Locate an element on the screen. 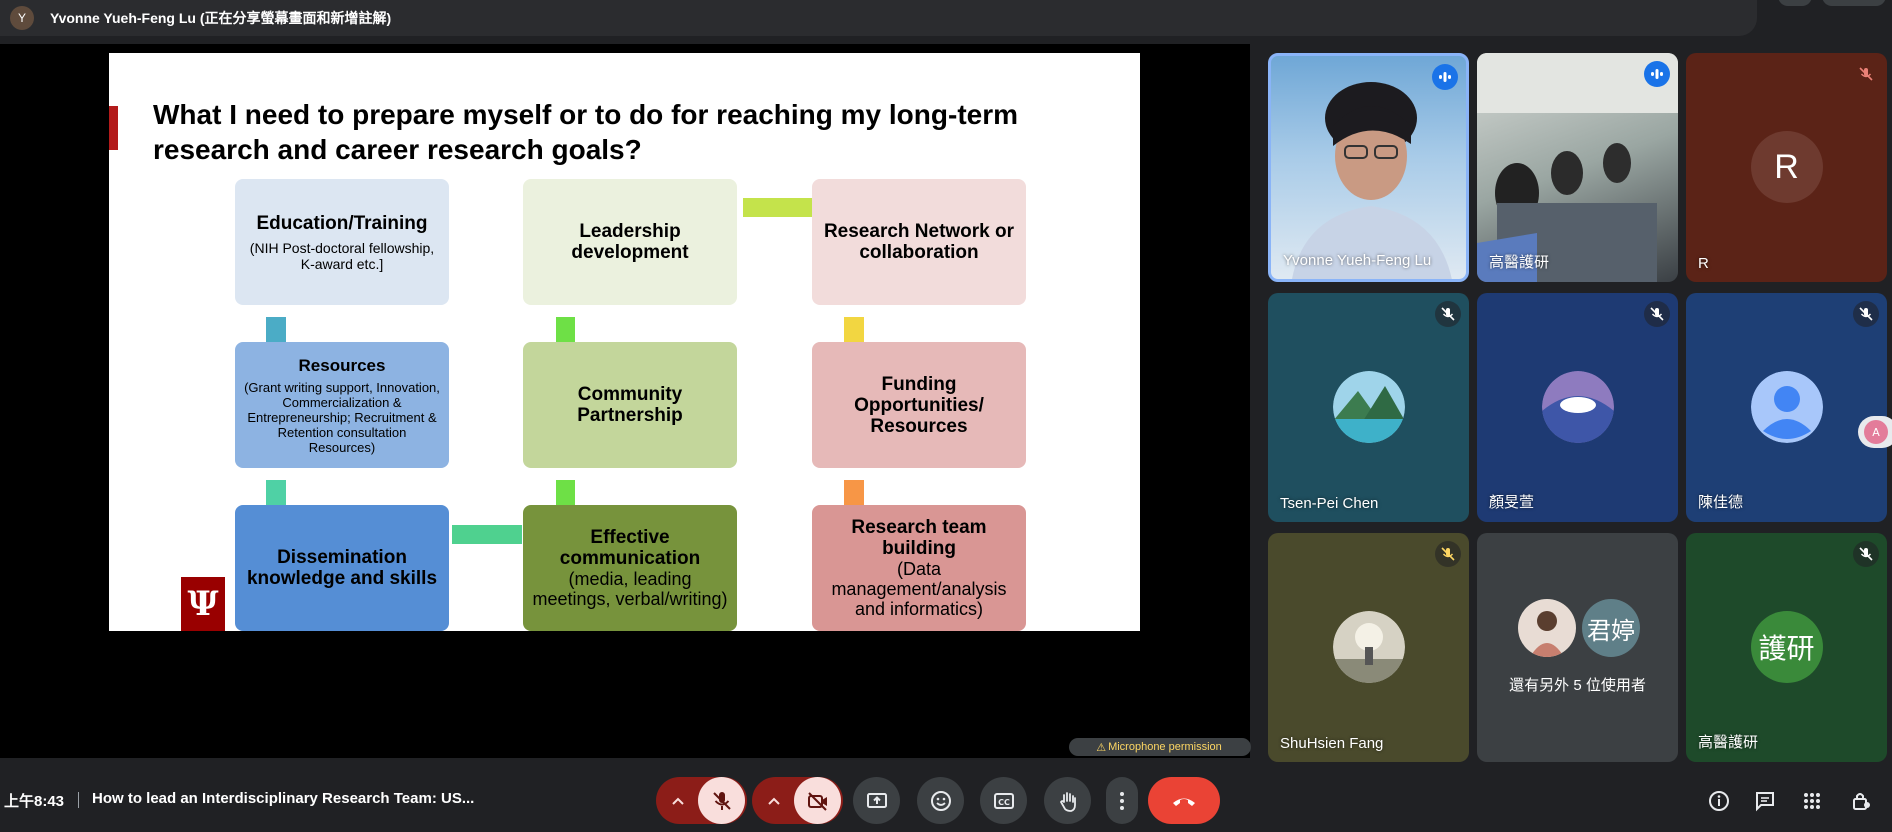  more-vert-icon is located at coordinates (1122, 800).